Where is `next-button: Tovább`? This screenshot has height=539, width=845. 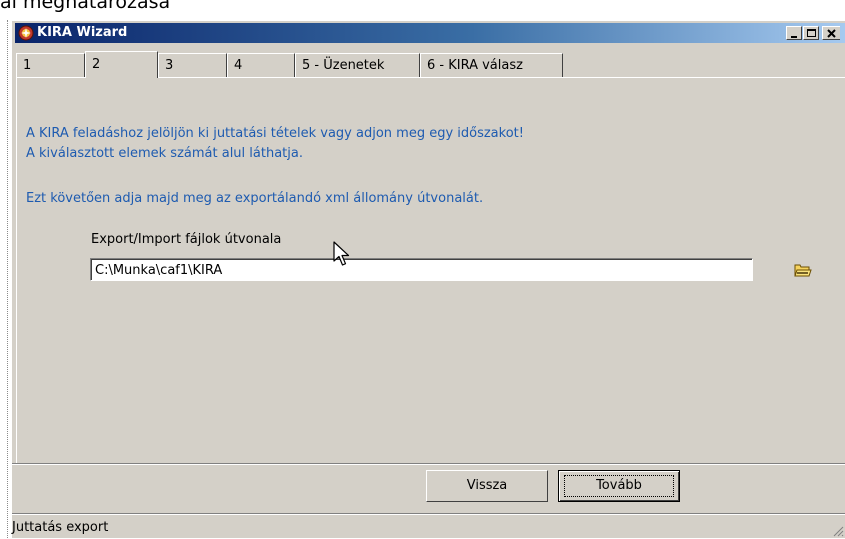 next-button: Tovább is located at coordinates (619, 486).